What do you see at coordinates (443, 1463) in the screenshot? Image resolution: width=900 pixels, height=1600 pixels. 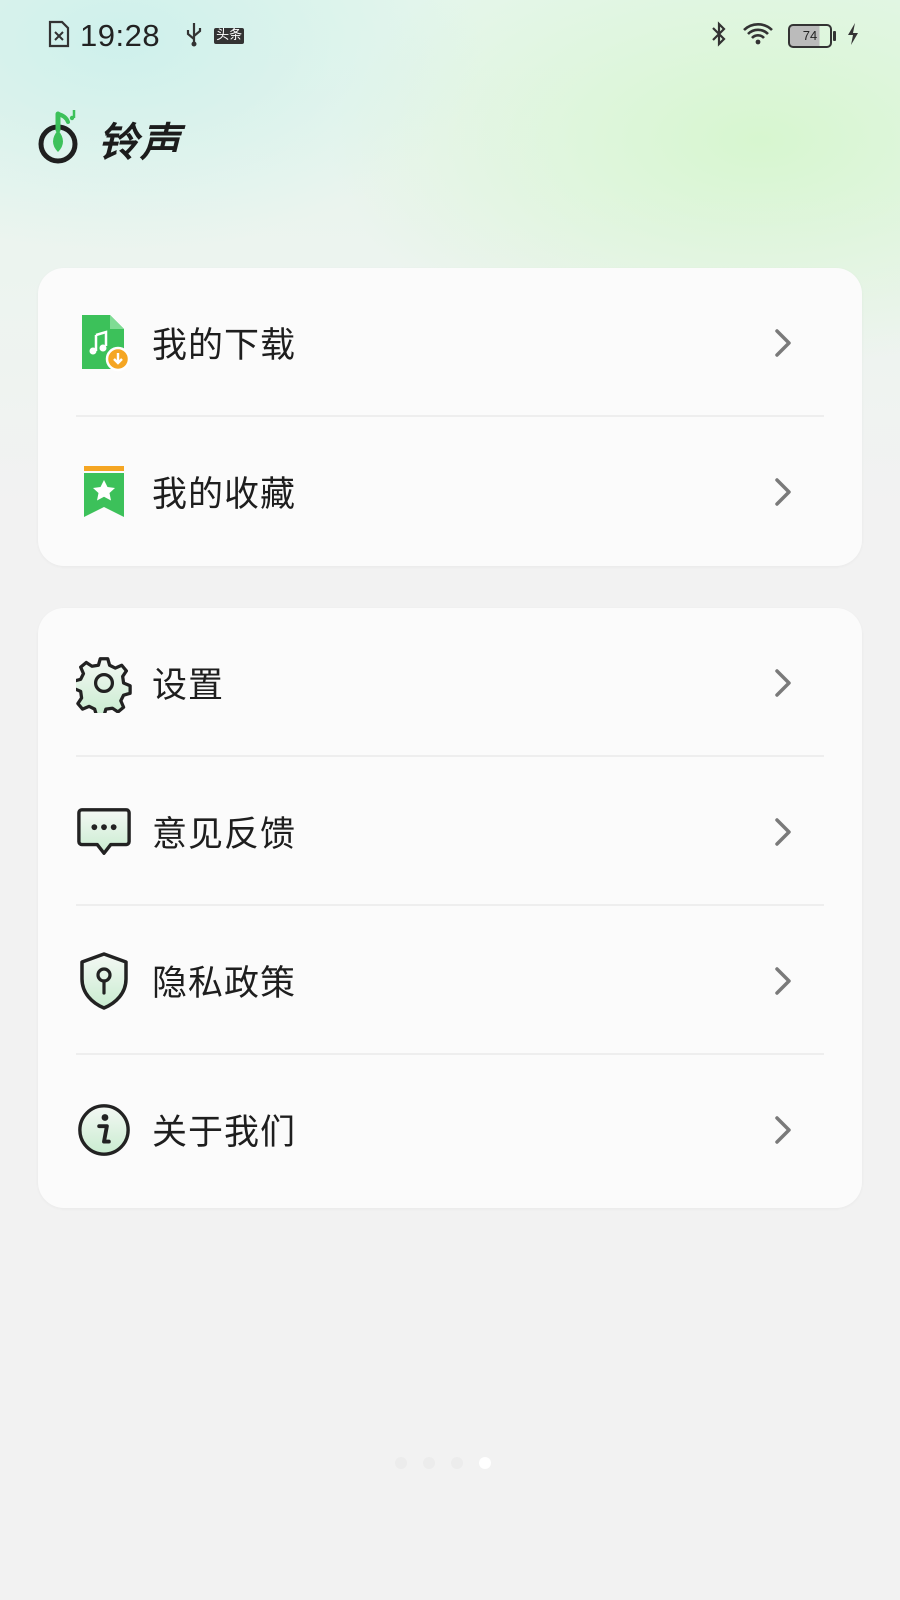 I see `page-indicator` at bounding box center [443, 1463].